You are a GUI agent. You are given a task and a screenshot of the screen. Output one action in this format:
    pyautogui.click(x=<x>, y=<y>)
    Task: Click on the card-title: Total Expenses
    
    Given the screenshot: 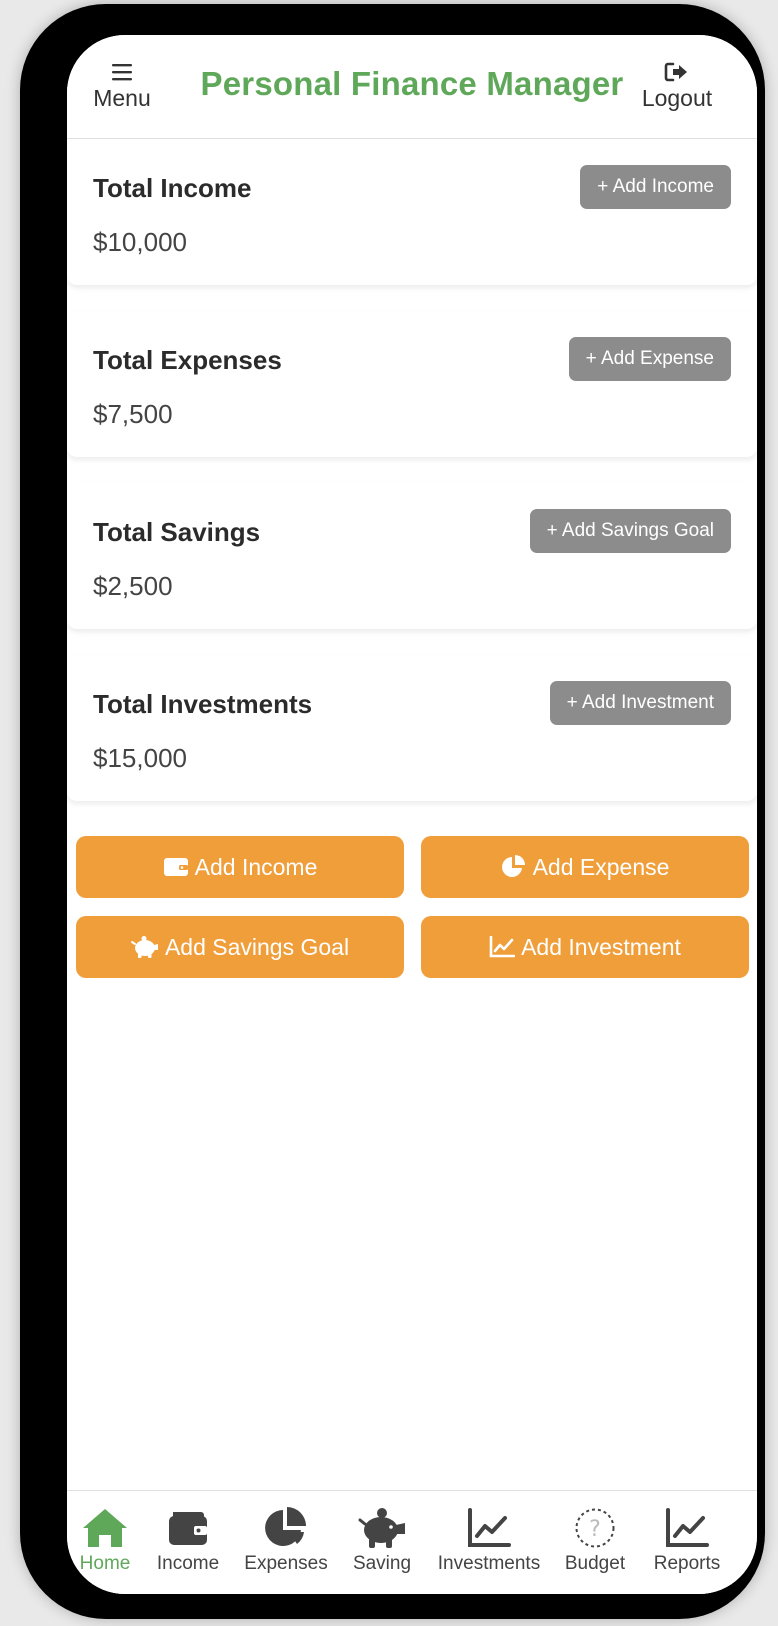 What is the action you would take?
    pyautogui.click(x=187, y=360)
    